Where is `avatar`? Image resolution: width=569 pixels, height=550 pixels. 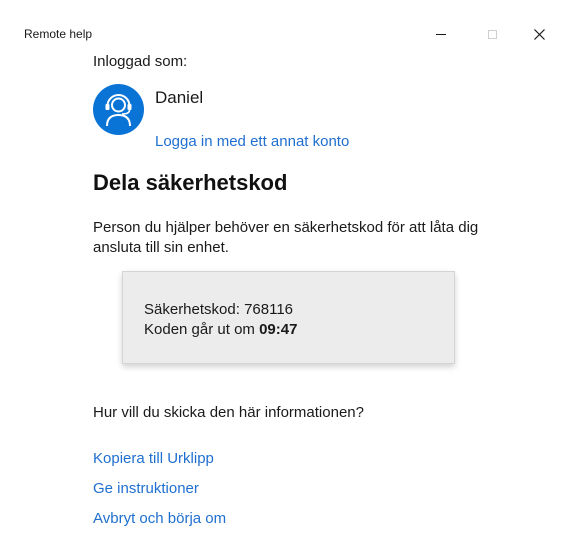 avatar is located at coordinates (118, 109).